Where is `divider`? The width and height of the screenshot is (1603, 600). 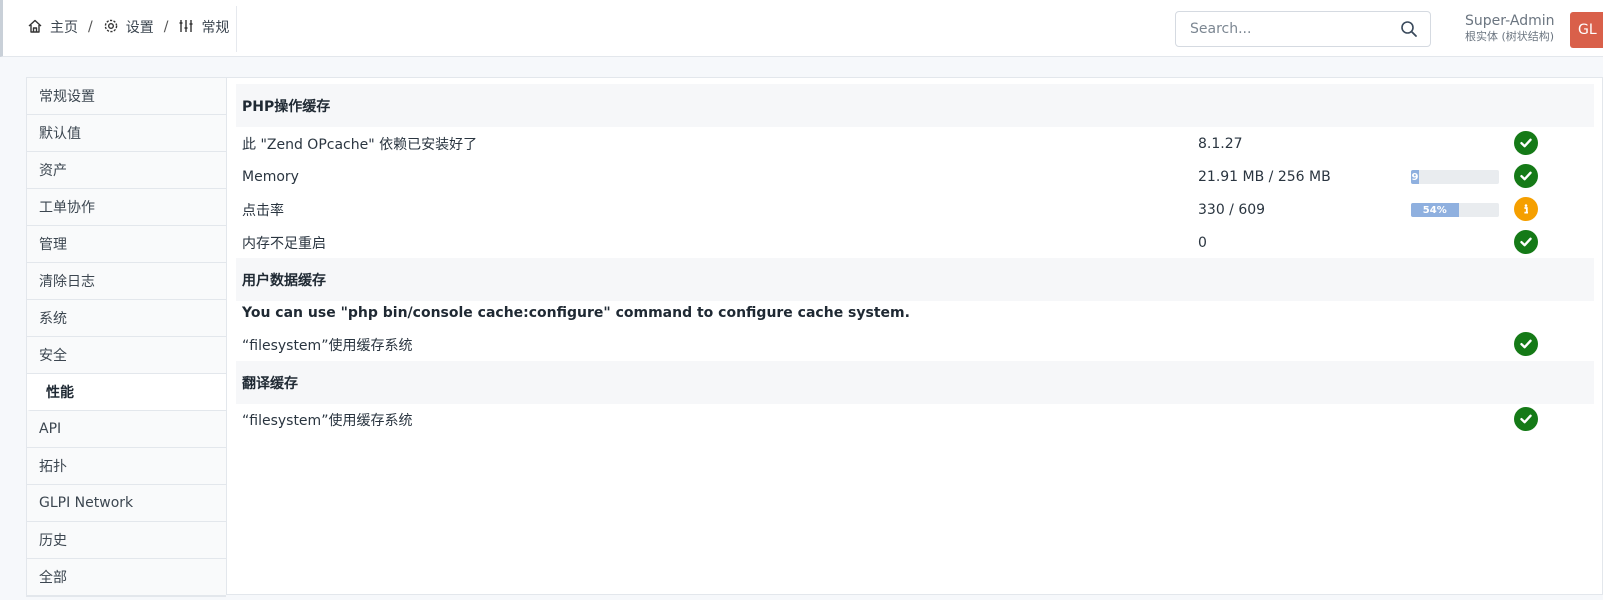 divider is located at coordinates (236, 29).